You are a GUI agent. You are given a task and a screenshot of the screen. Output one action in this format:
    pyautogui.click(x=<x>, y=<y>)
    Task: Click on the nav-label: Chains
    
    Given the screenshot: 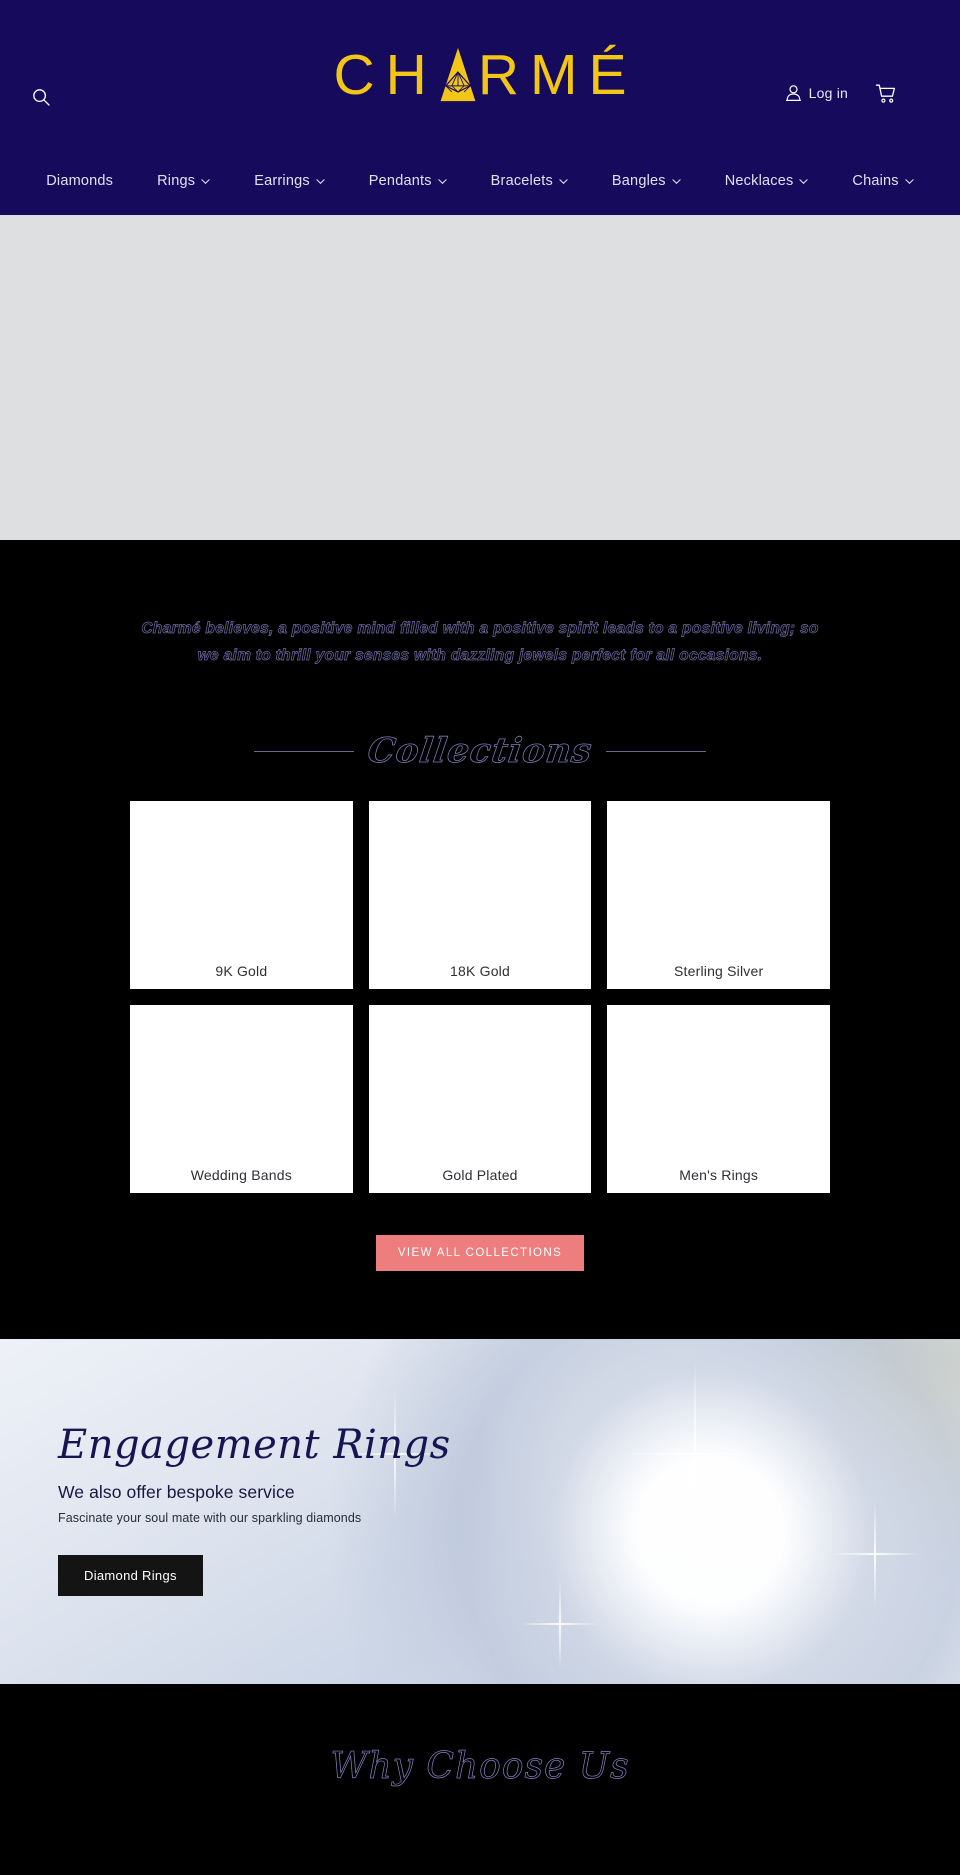 What is the action you would take?
    pyautogui.click(x=875, y=181)
    